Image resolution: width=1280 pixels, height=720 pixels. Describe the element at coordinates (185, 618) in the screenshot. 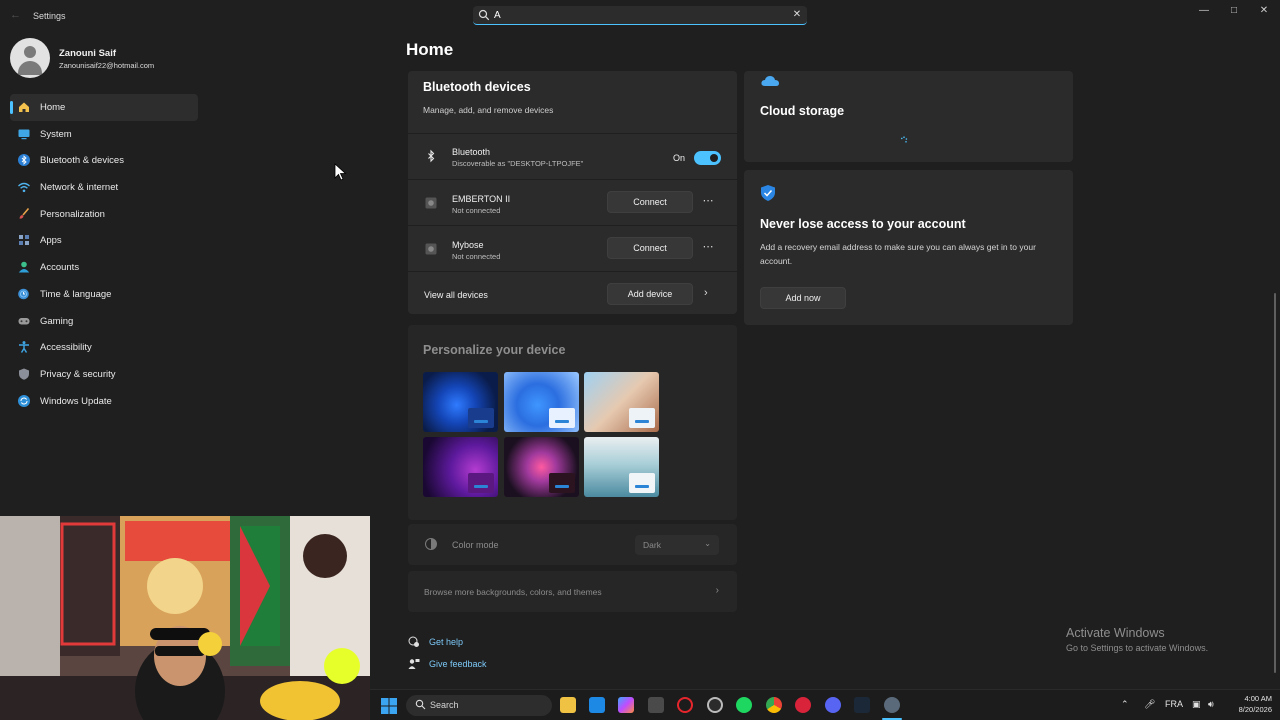

I see `webcam-overlay` at that location.